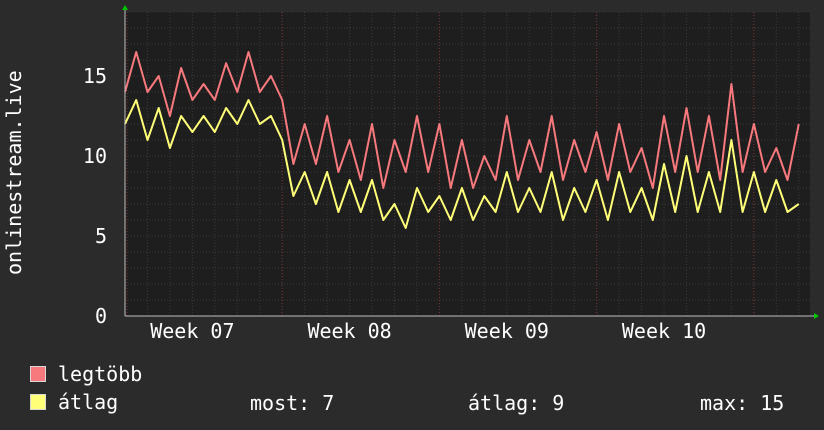 The width and height of the screenshot is (824, 430). I want to click on x-tick-label: Week 09, so click(507, 331).